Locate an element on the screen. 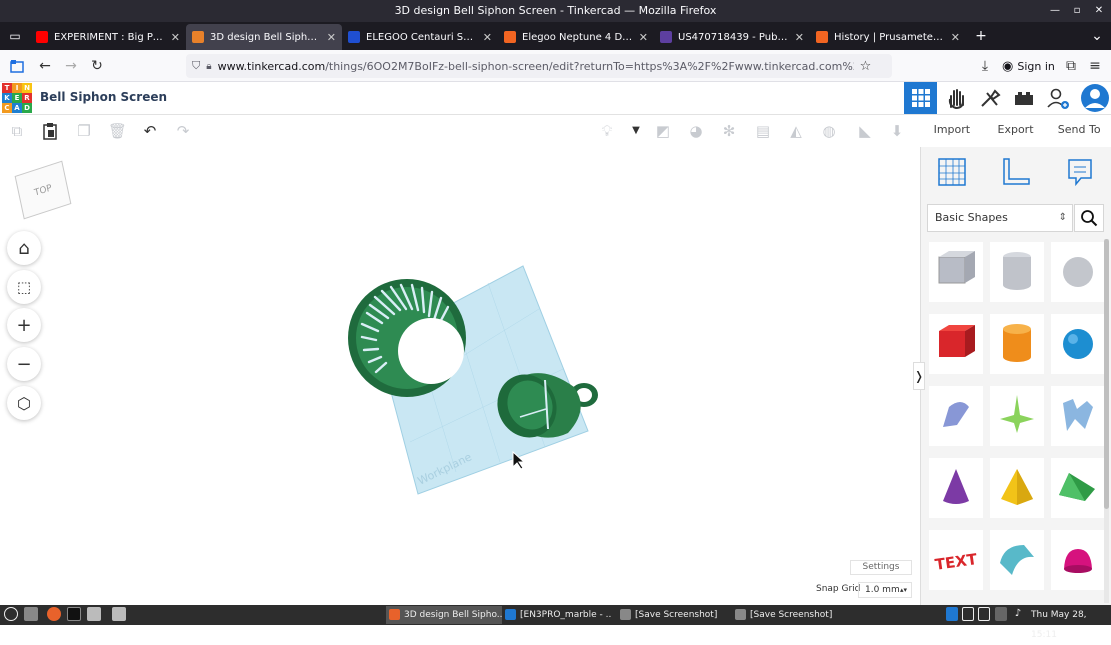 The height and width of the screenshot is (645, 1111). browser-tab: 3D design Bell Siphon Scree ✕ is located at coordinates (264, 37).